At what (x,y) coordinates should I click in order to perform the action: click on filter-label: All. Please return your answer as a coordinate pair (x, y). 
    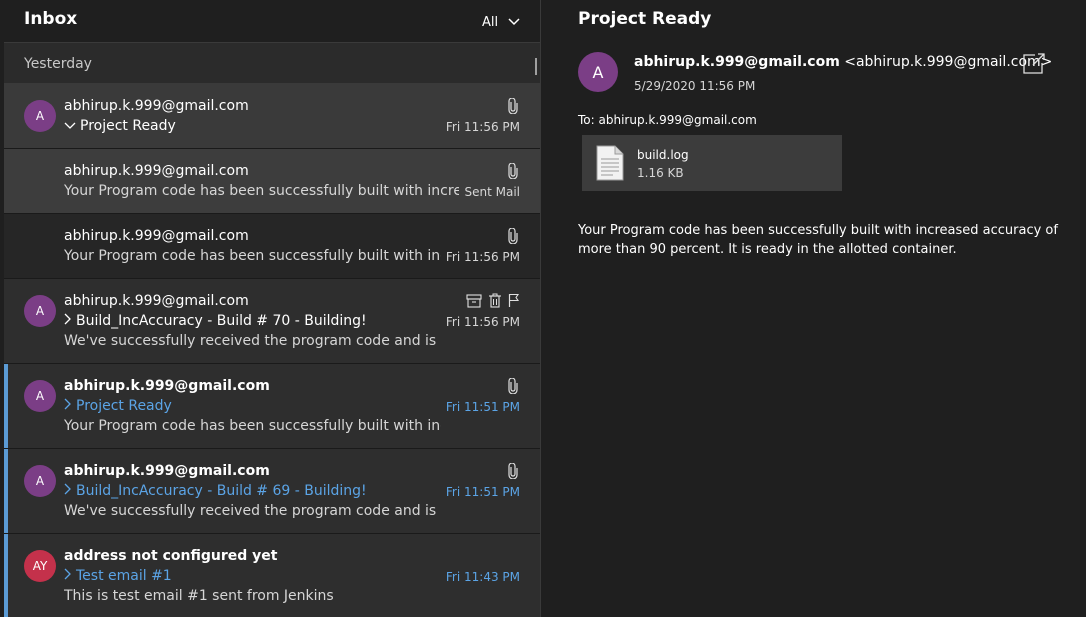
    Looking at the image, I should click on (490, 22).